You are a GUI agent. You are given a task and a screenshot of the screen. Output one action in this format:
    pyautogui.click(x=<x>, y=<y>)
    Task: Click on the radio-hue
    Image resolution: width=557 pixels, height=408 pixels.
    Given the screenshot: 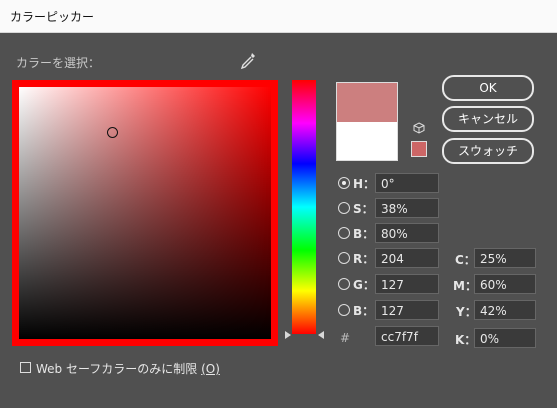 What is the action you would take?
    pyautogui.click(x=344, y=183)
    